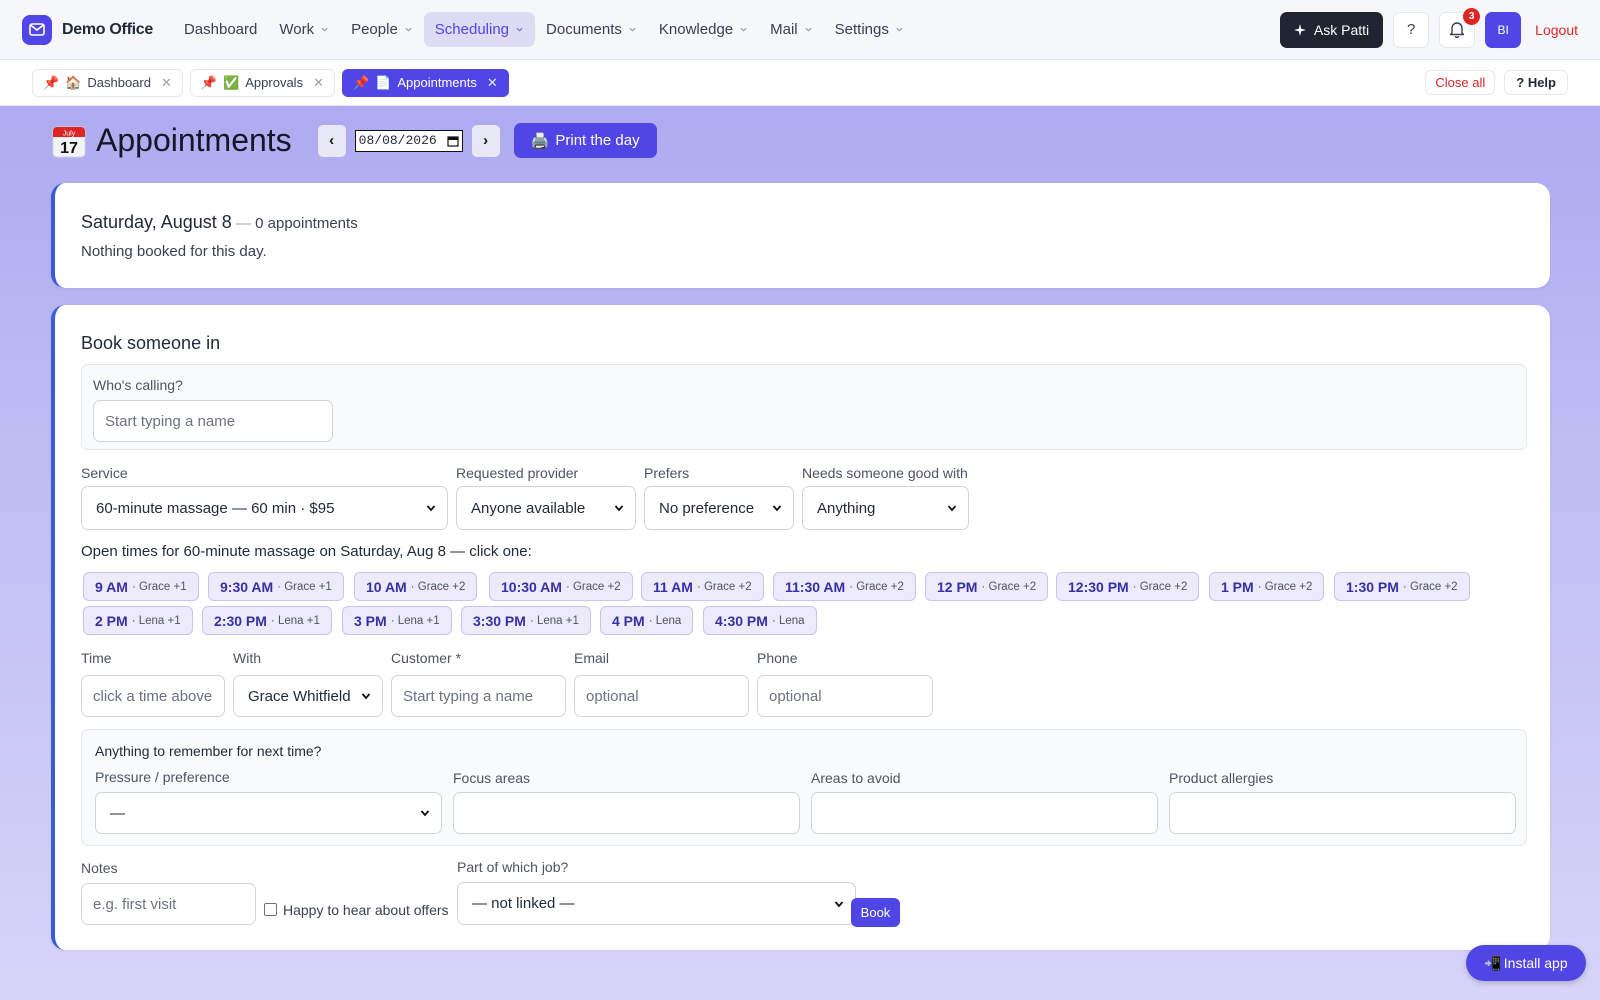 The height and width of the screenshot is (1000, 1600). I want to click on page-title: Appointments, so click(194, 140).